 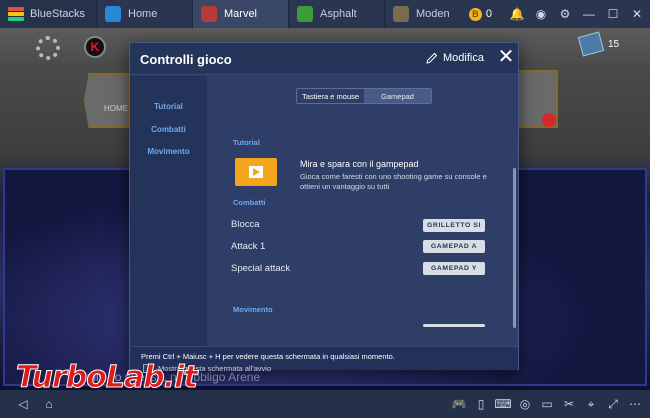 I want to click on maximize-icon: ☐, so click(x=613, y=14).